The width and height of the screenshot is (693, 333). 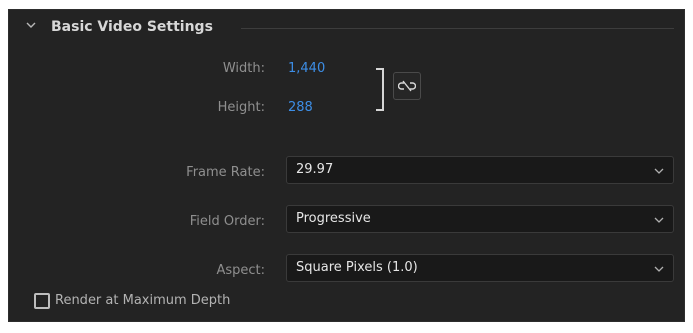 What do you see at coordinates (457, 28) in the screenshot?
I see `section-divider` at bounding box center [457, 28].